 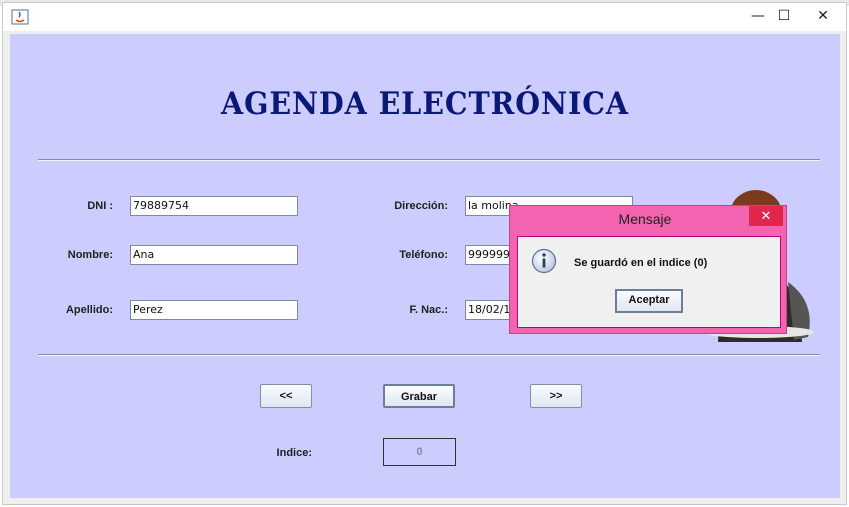 I want to click on dialog-message: Se guardó en el indice (0), so click(x=641, y=263).